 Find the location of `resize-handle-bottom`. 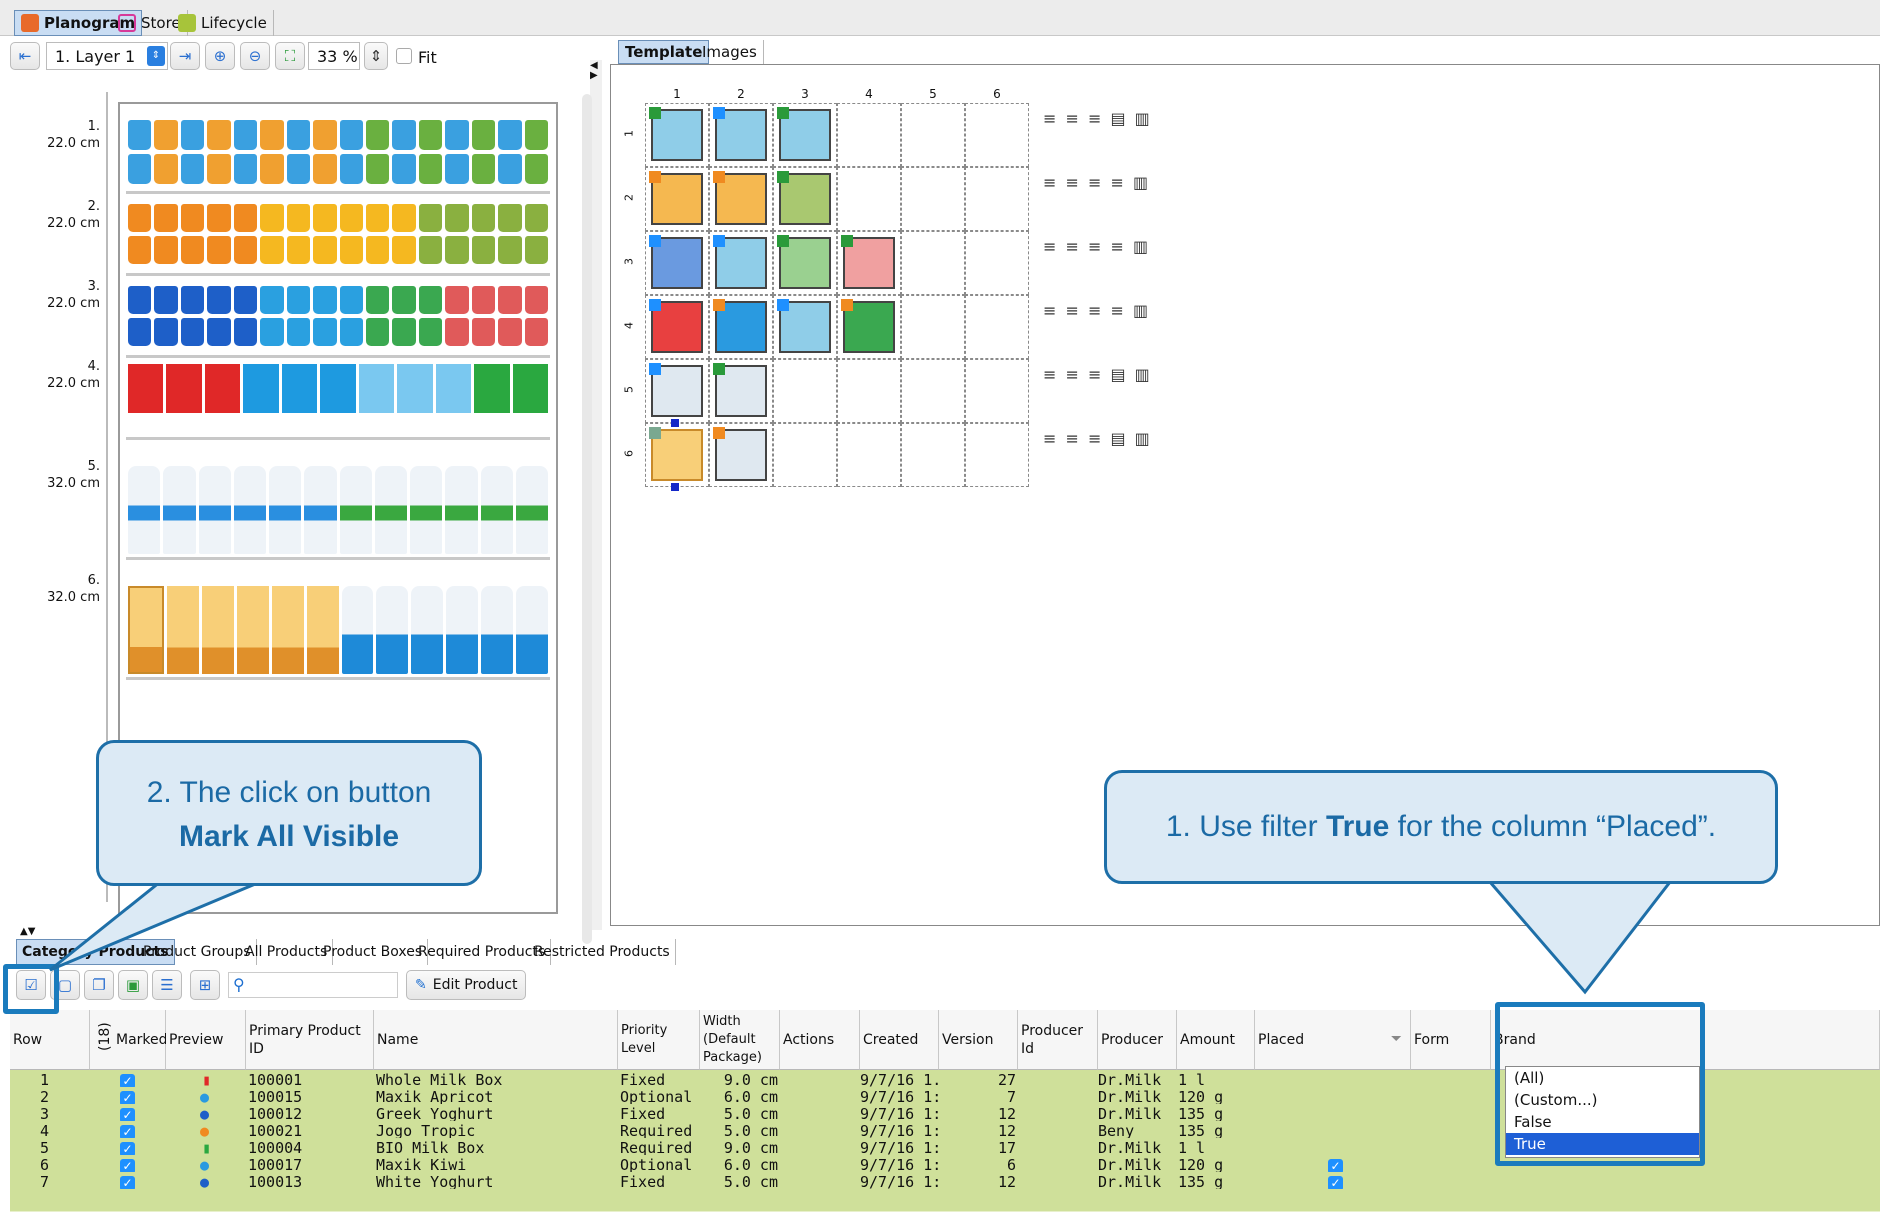

resize-handle-bottom is located at coordinates (675, 487).